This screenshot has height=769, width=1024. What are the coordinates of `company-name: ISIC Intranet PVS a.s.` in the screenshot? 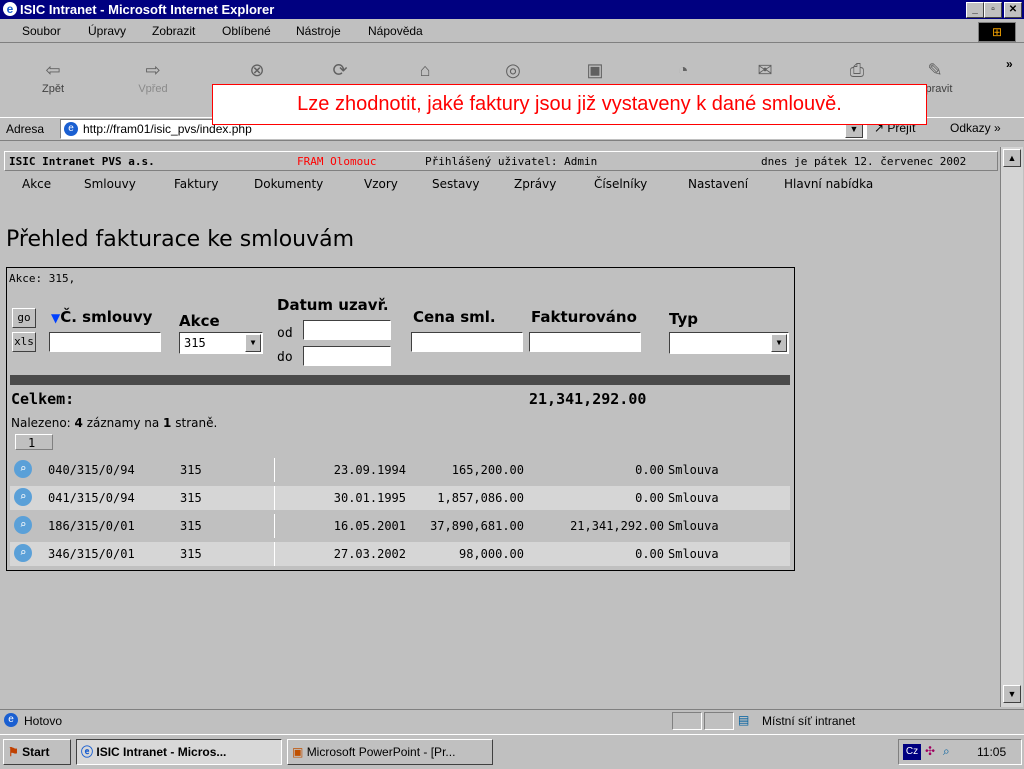 It's located at (82, 161).